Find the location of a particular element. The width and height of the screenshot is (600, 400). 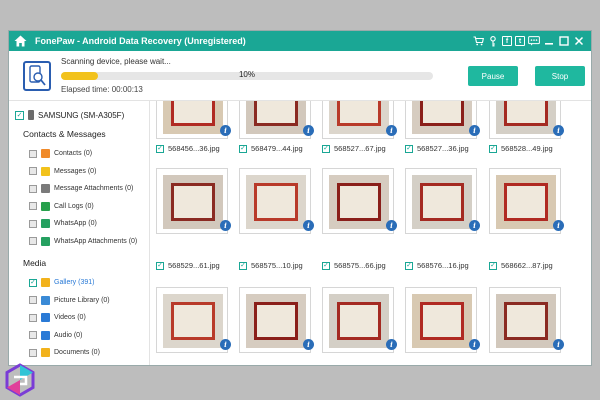

photo-filename: 568479...44.jpg is located at coordinates (277, 148).